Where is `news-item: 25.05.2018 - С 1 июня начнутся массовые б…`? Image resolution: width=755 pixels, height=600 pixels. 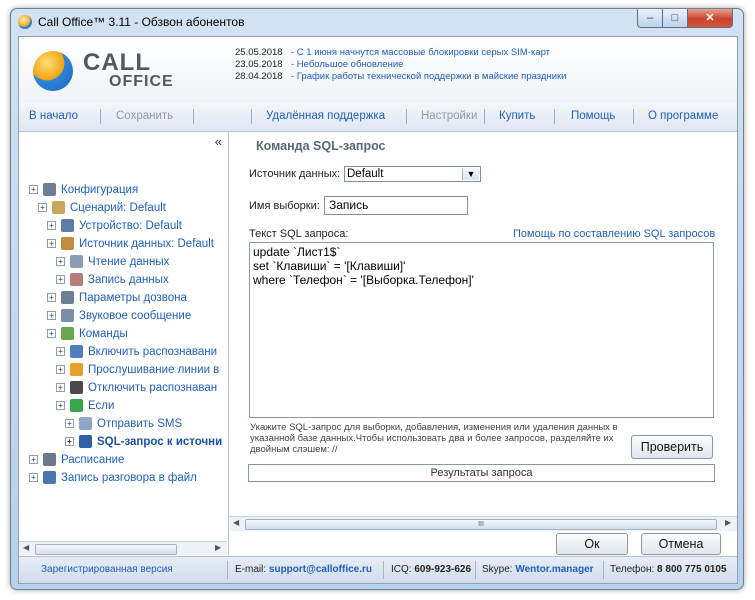
news-item: 25.05.2018 - С 1 июня начнутся массовые б… is located at coordinates (400, 53).